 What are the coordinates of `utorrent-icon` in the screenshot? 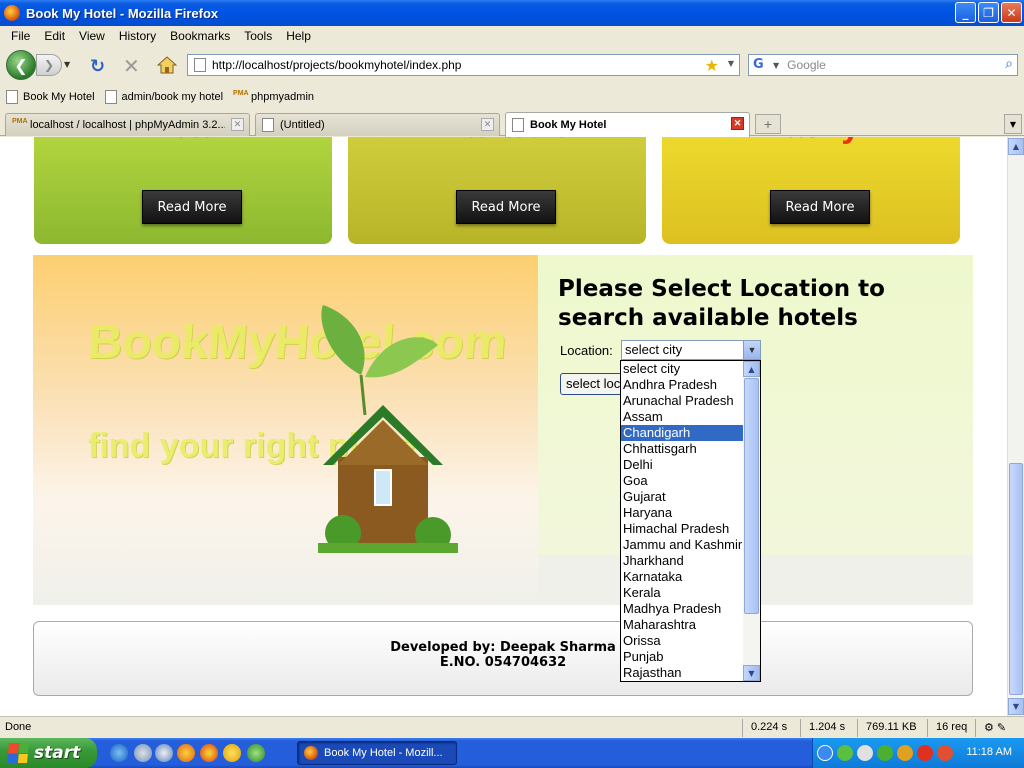 It's located at (256, 753).